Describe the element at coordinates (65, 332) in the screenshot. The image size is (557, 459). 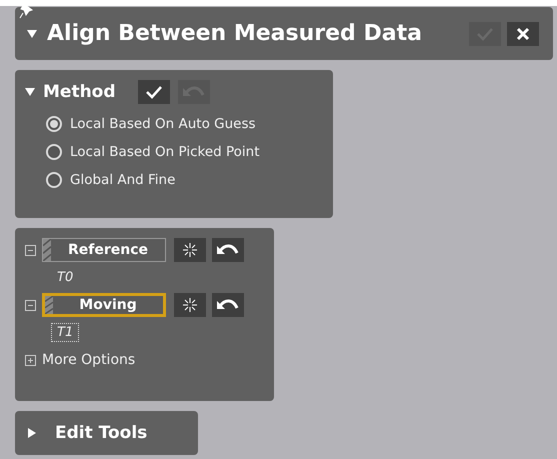
I see `dataset-item: T1` at that location.